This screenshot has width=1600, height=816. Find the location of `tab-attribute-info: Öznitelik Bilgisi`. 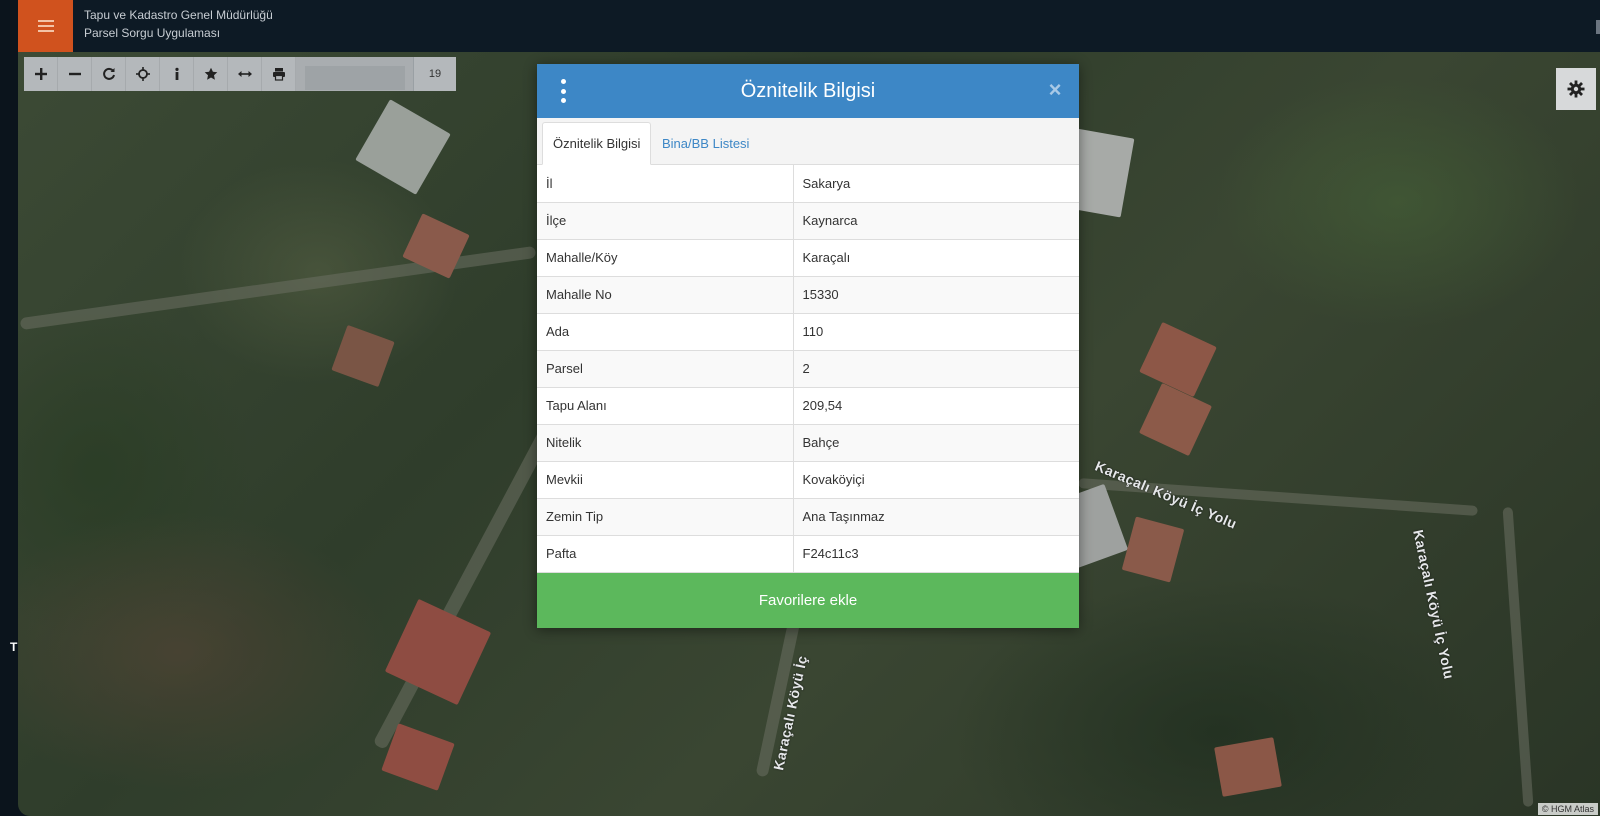

tab-attribute-info: Öznitelik Bilgisi is located at coordinates (597, 143).